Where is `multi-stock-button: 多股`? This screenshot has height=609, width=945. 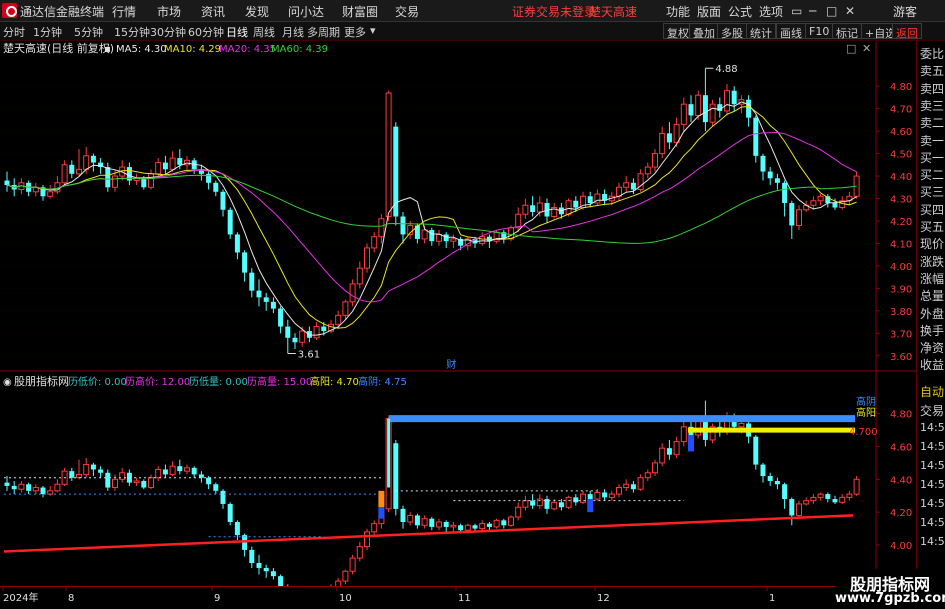
multi-stock-button: 多股 is located at coordinates (732, 31).